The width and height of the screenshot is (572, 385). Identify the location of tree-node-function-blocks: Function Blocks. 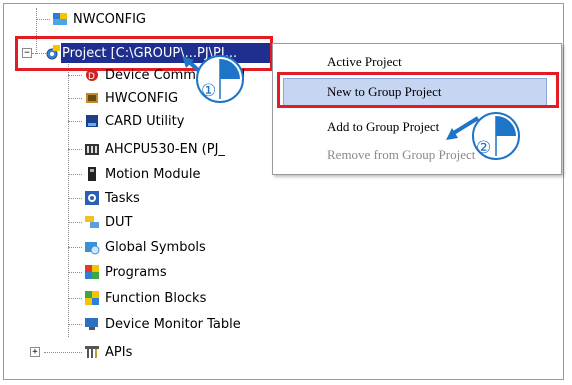
(145, 298).